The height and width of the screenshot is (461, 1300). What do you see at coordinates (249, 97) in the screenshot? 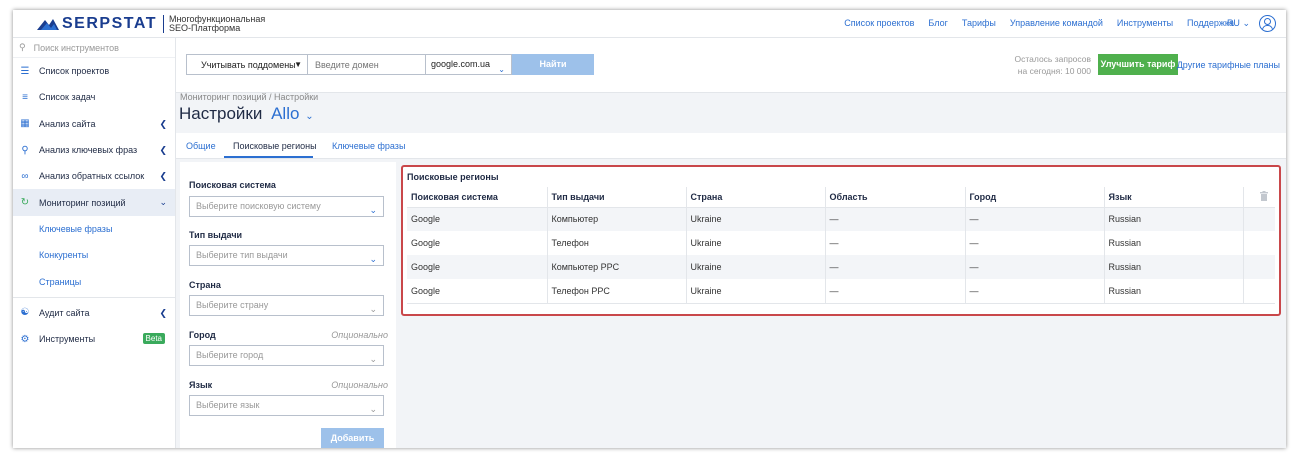
I see `breadcrumb: Мониторинг позиций / Настройки` at bounding box center [249, 97].